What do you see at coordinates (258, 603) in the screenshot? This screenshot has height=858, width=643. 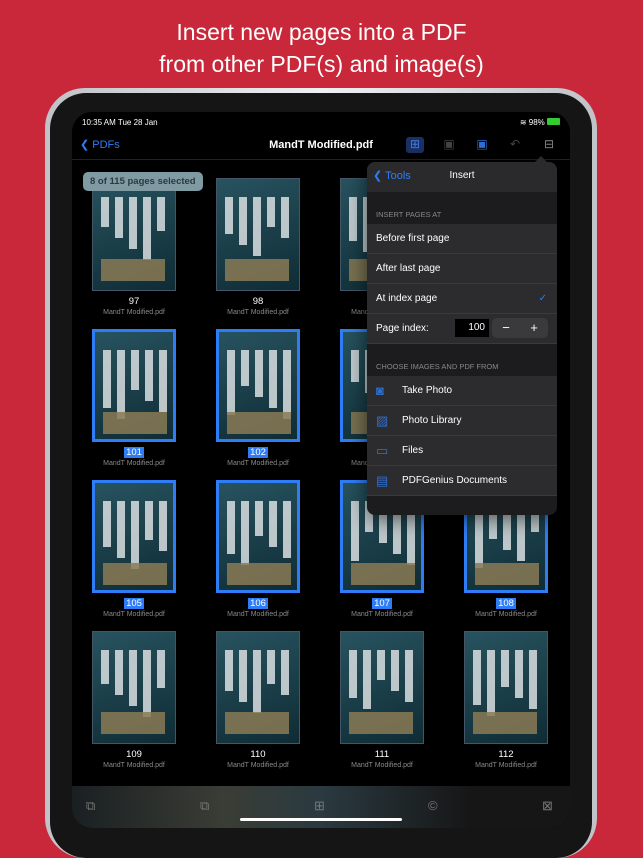 I see `page-number: 106` at bounding box center [258, 603].